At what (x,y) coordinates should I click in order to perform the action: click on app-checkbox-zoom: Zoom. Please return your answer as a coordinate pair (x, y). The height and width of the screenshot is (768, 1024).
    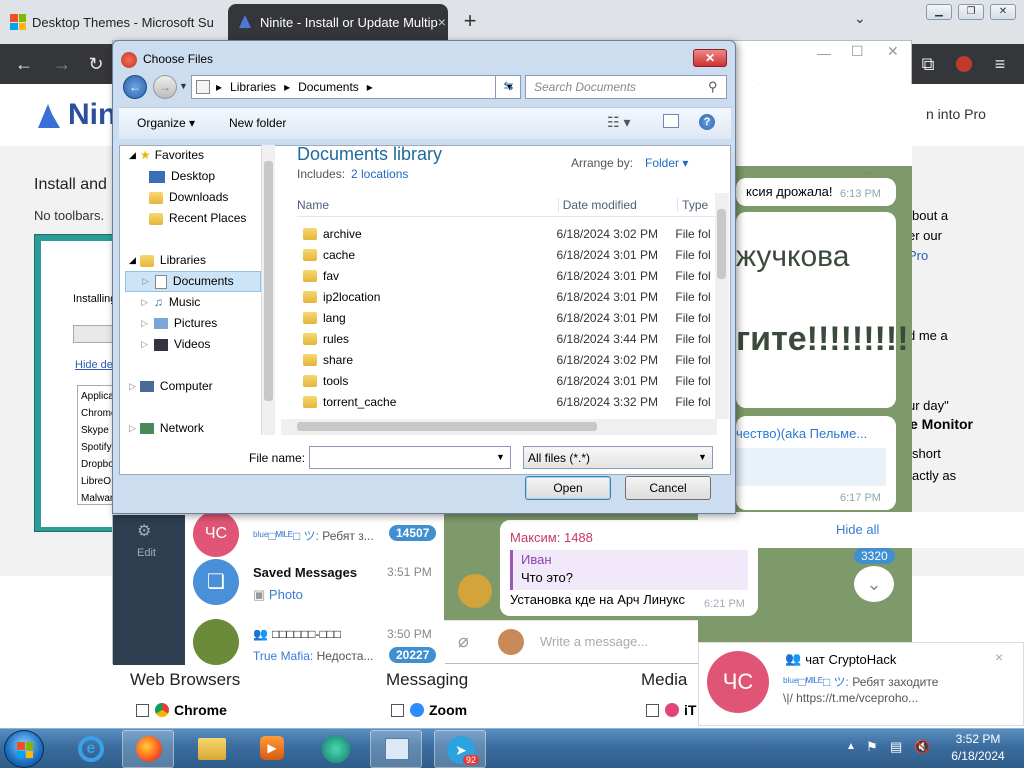
    Looking at the image, I should click on (429, 710).